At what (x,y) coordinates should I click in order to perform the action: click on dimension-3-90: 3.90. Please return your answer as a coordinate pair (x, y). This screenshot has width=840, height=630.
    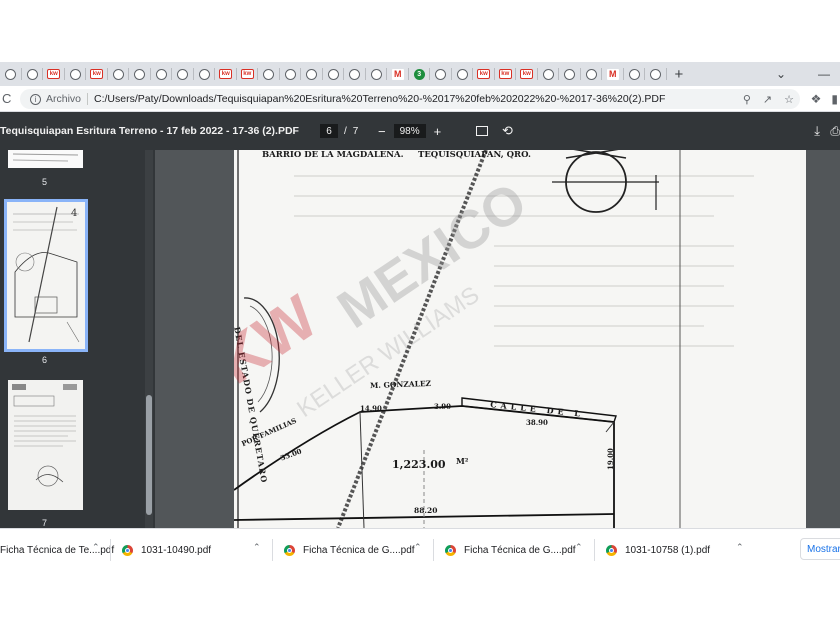
    Looking at the image, I should click on (443, 406).